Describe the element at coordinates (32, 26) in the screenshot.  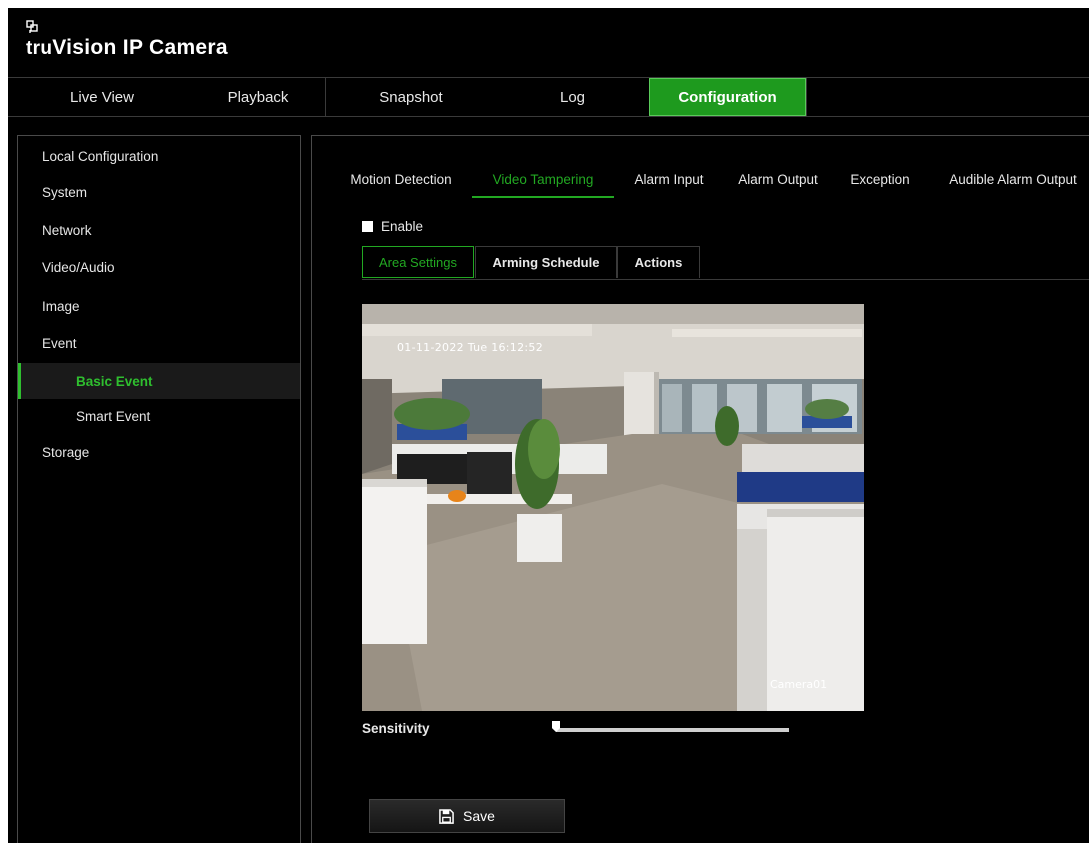
I see `network-grid-icon` at that location.